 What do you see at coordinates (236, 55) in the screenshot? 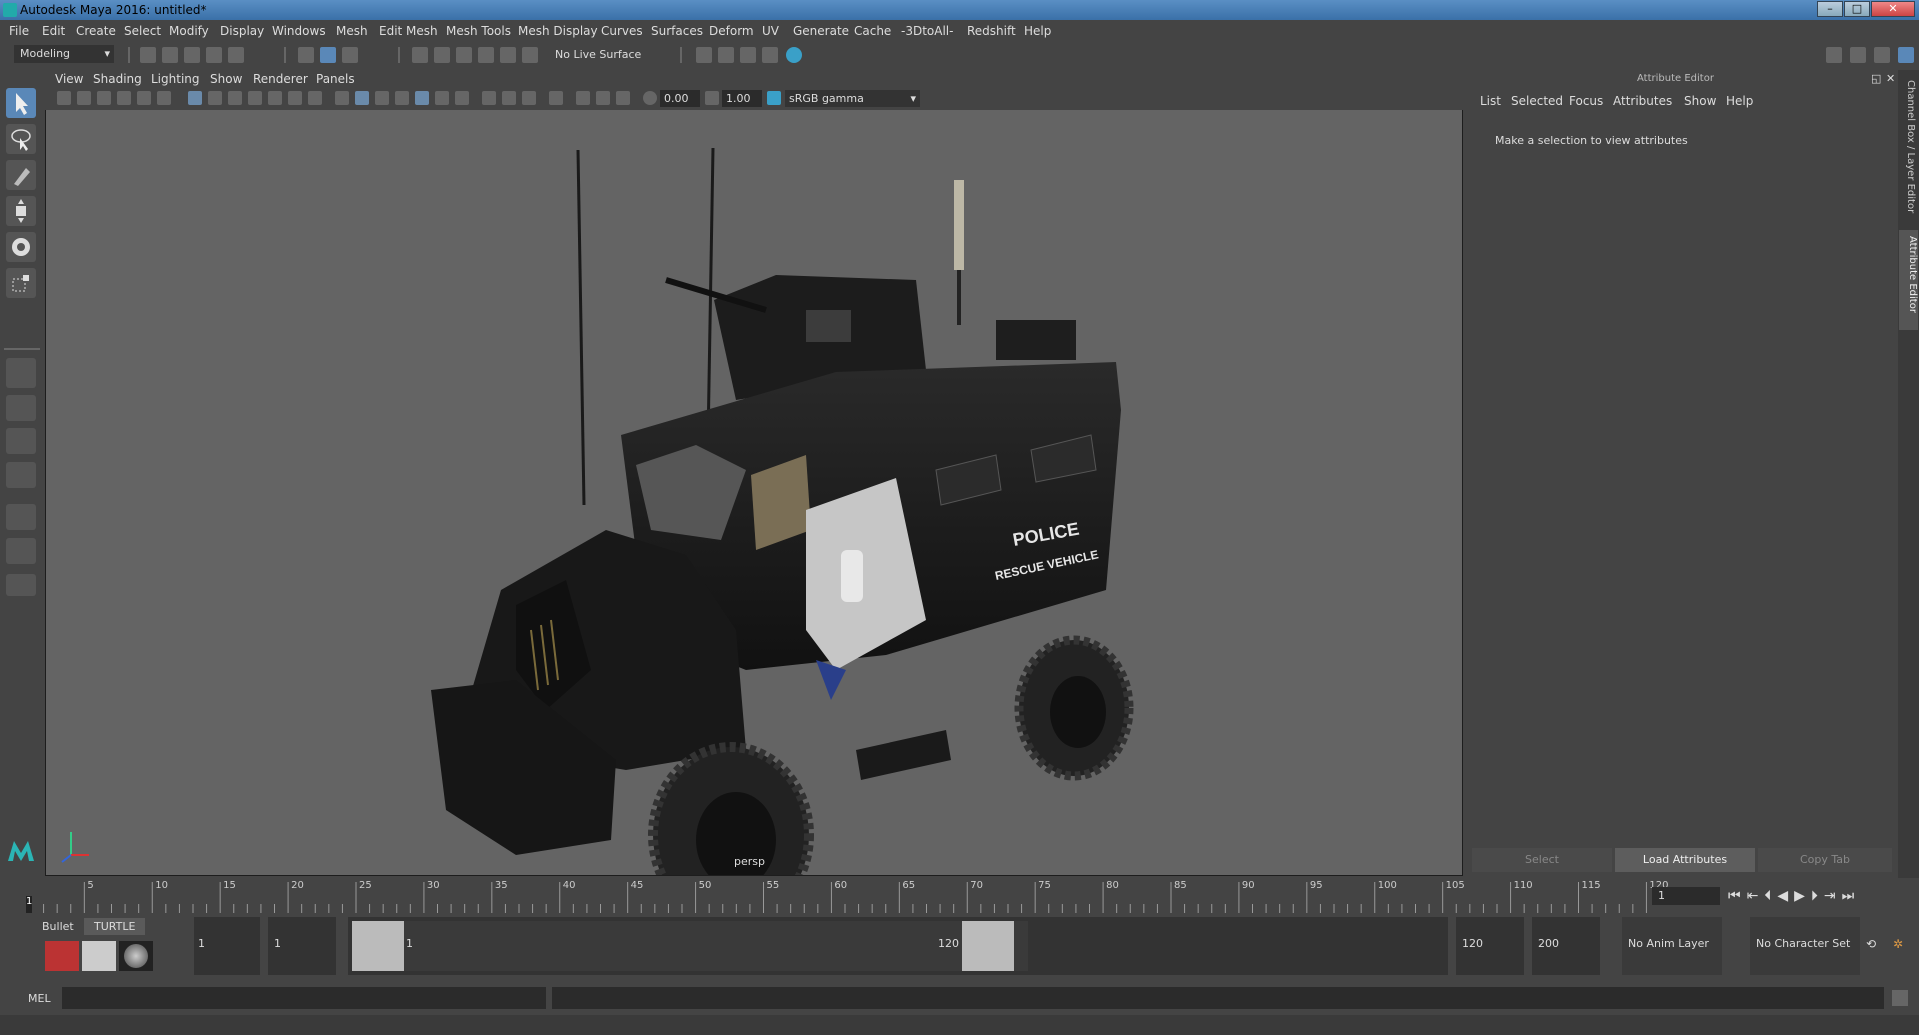
I see `redo-icon` at bounding box center [236, 55].